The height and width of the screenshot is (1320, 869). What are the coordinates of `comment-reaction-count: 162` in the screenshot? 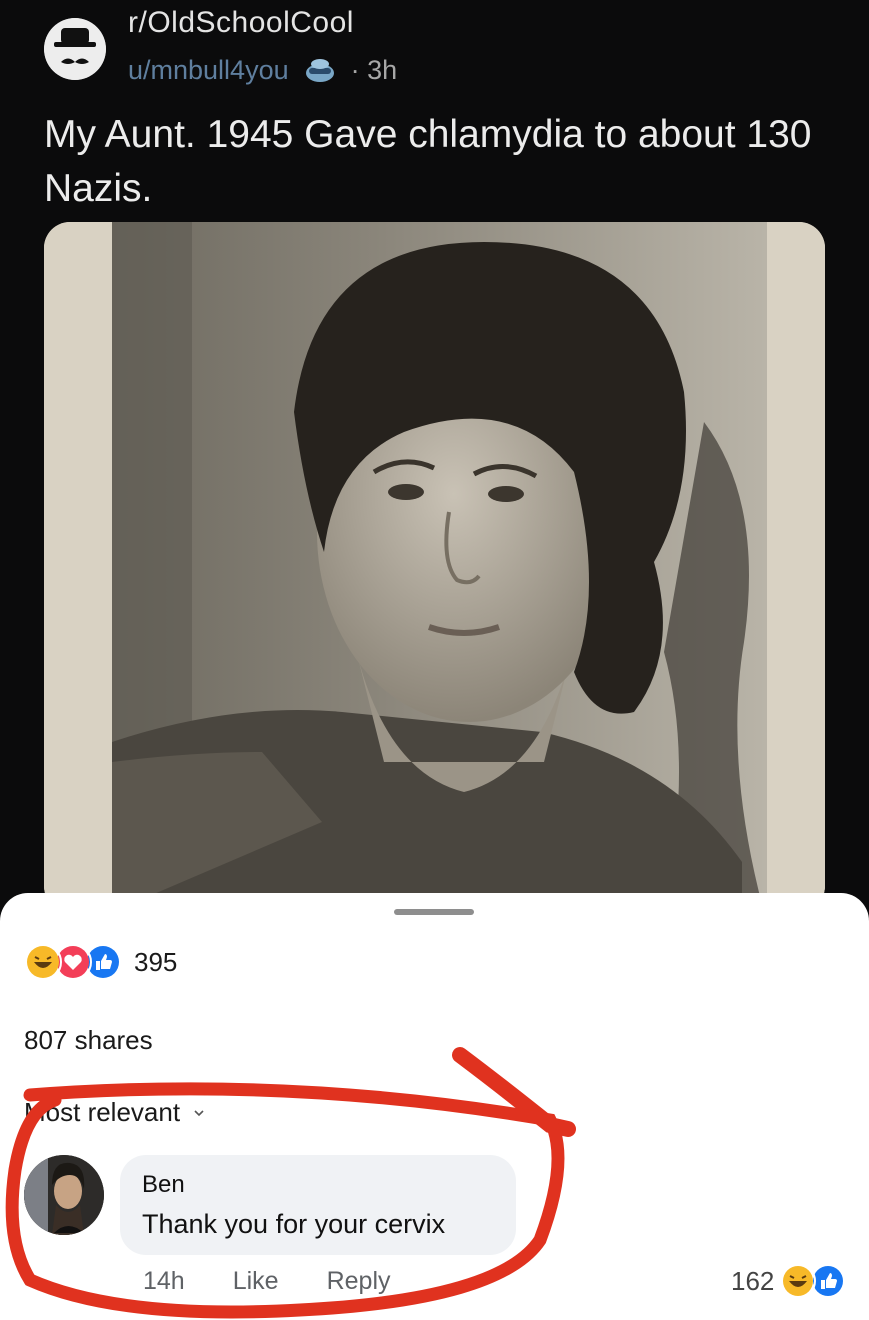 It's located at (753, 1280).